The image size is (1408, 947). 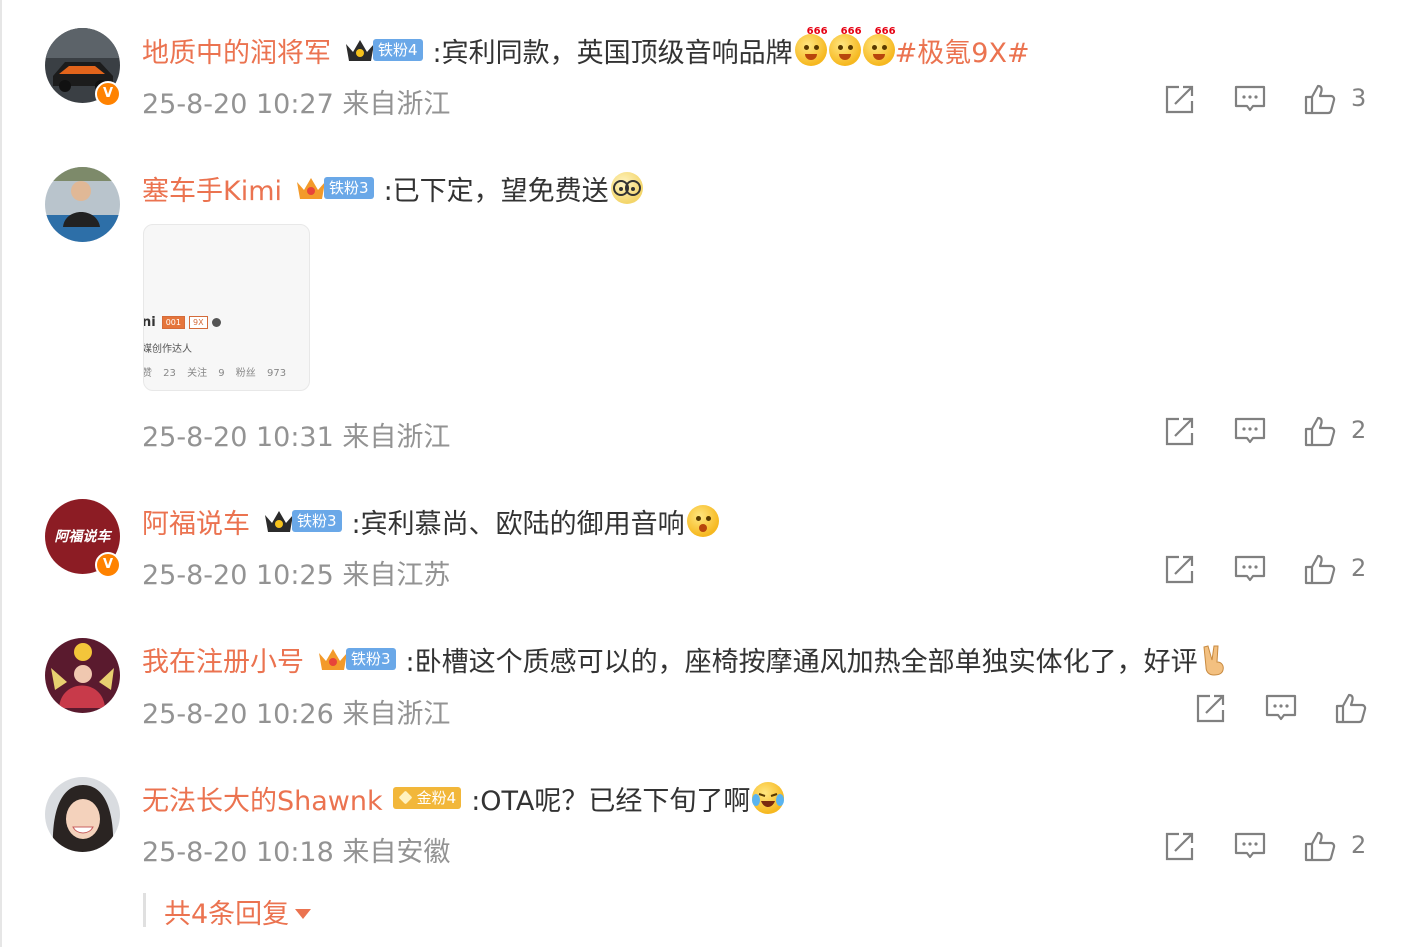 What do you see at coordinates (226, 307) in the screenshot?
I see `profile-card-image: ni 001 9X 媒创作达人 赞 23 关注 9 粉丝 973` at bounding box center [226, 307].